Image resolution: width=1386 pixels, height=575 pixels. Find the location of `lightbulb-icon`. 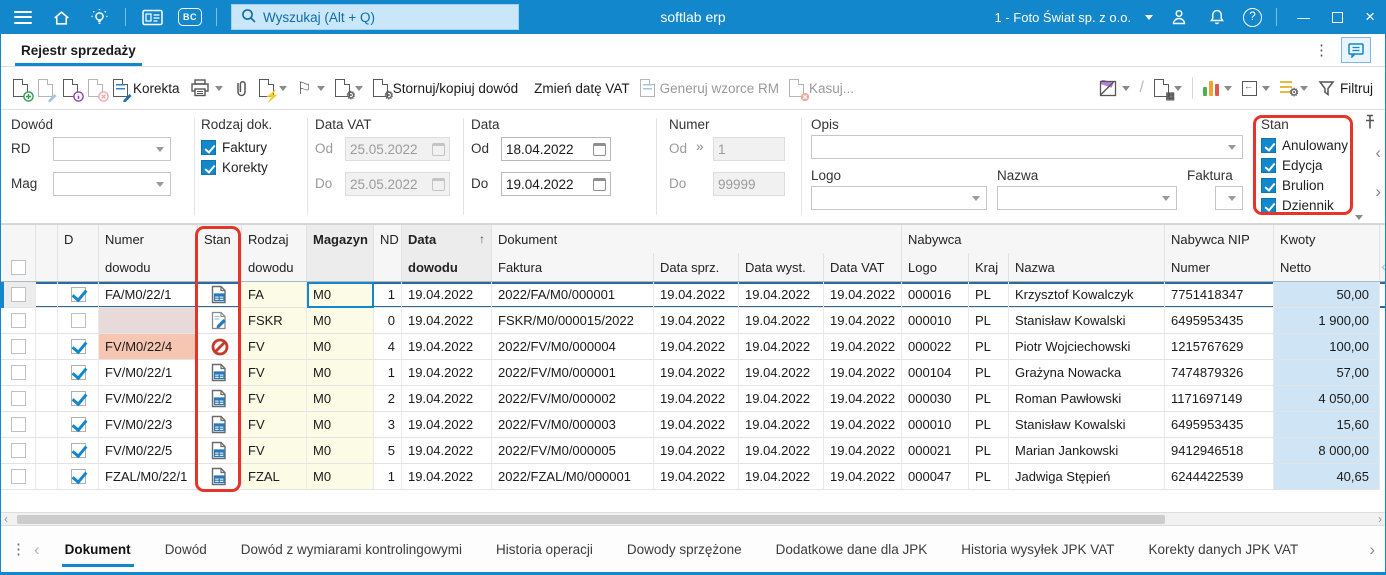

lightbulb-icon is located at coordinates (99, 17).